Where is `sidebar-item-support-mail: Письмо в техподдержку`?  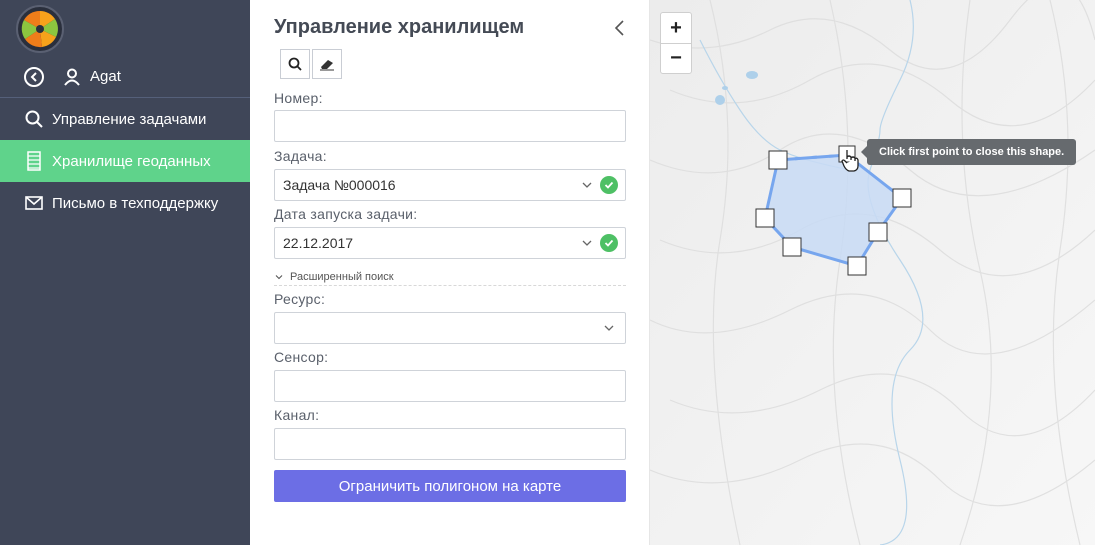 sidebar-item-support-mail: Письмо в техподдержку is located at coordinates (125, 203).